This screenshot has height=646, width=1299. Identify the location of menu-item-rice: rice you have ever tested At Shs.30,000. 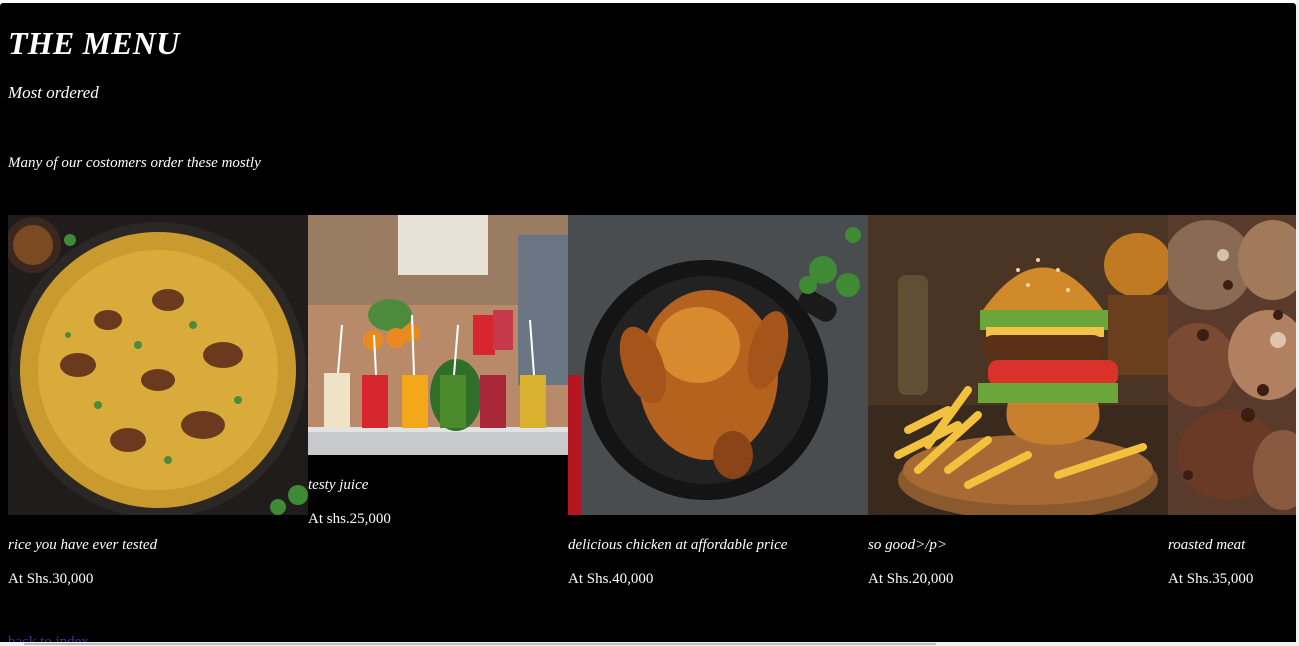
(158, 401).